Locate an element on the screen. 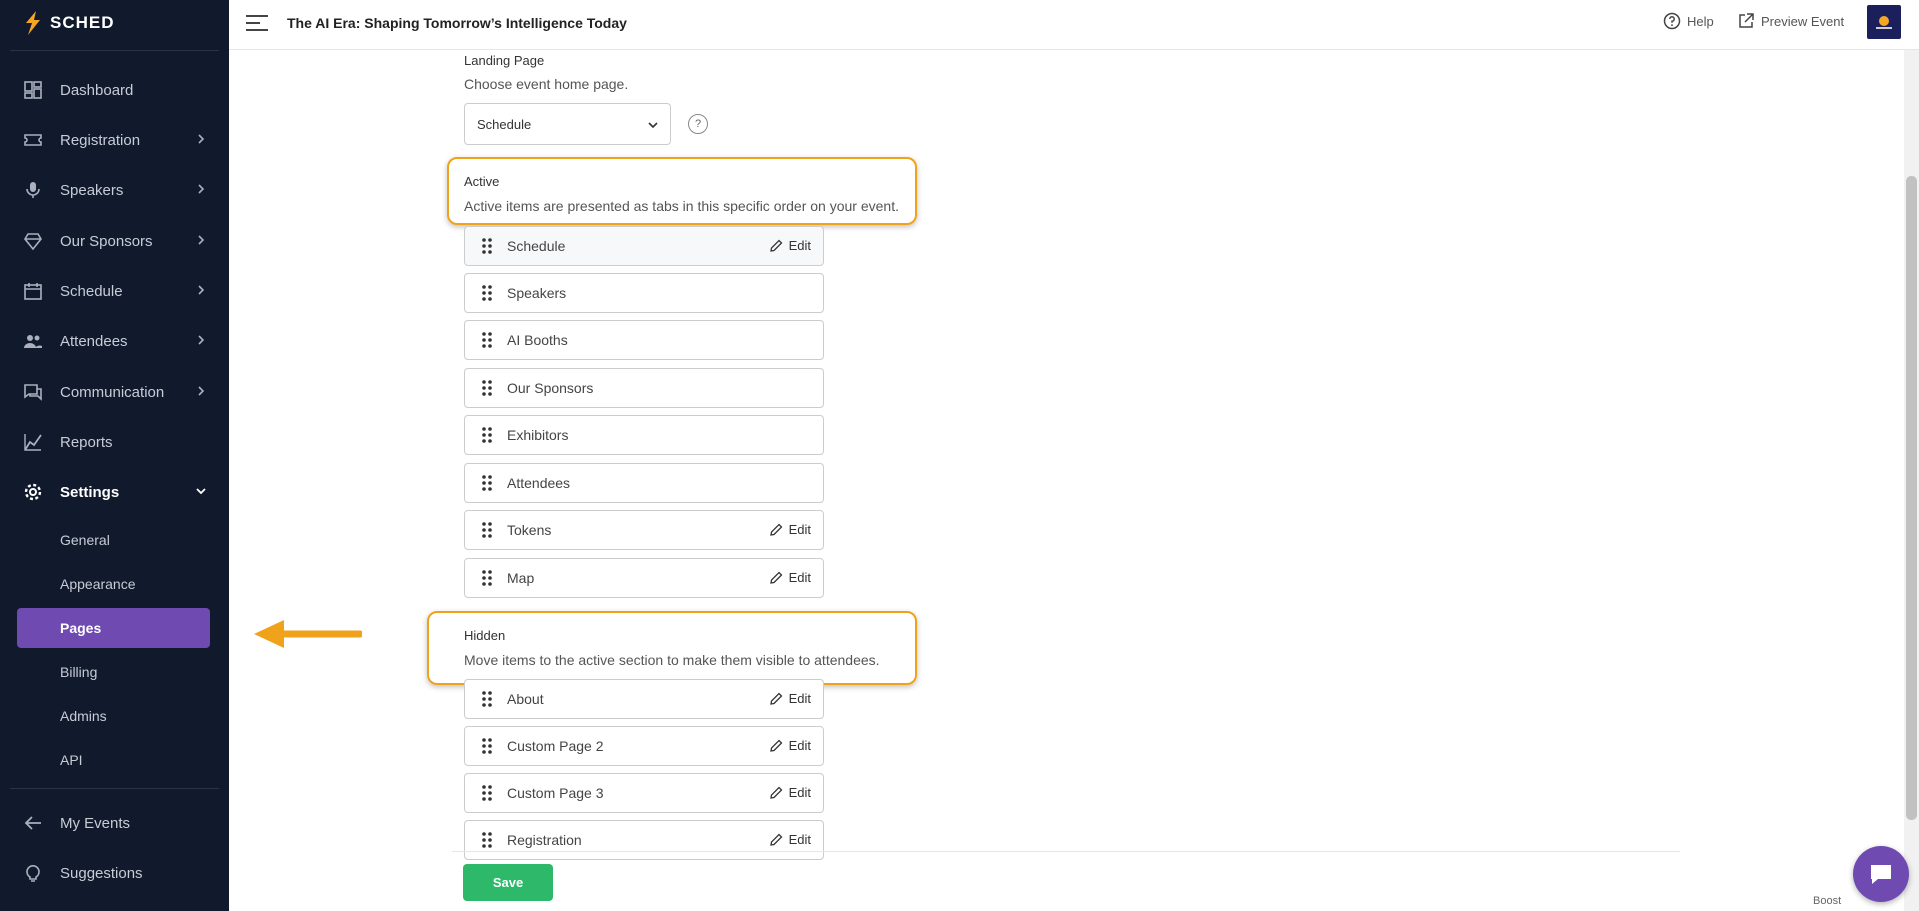  page-item-about: About Edit is located at coordinates (644, 699).